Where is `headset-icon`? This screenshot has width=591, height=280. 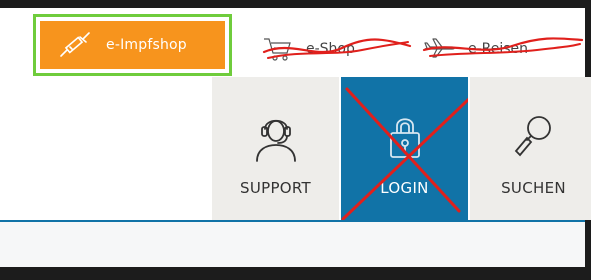 headset-icon is located at coordinates (275, 140).